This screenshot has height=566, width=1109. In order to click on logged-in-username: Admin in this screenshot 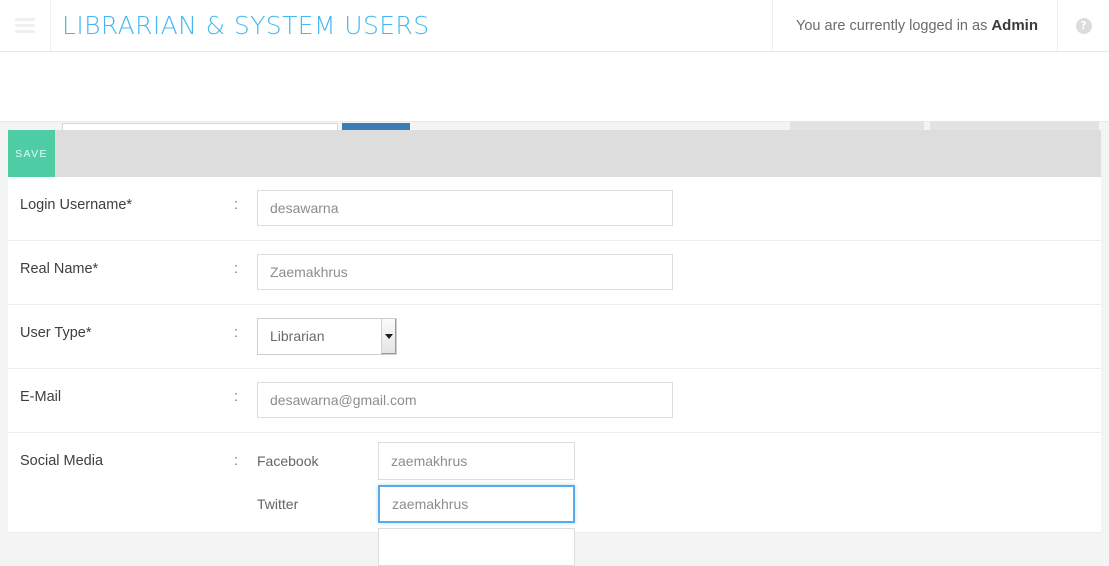, I will do `click(1014, 25)`.